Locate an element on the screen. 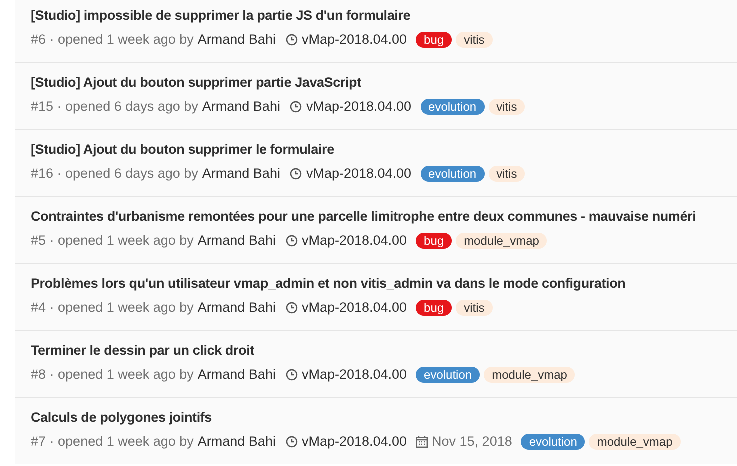  issue-ref: #16 · opened 6 days ago by is located at coordinates (114, 174).